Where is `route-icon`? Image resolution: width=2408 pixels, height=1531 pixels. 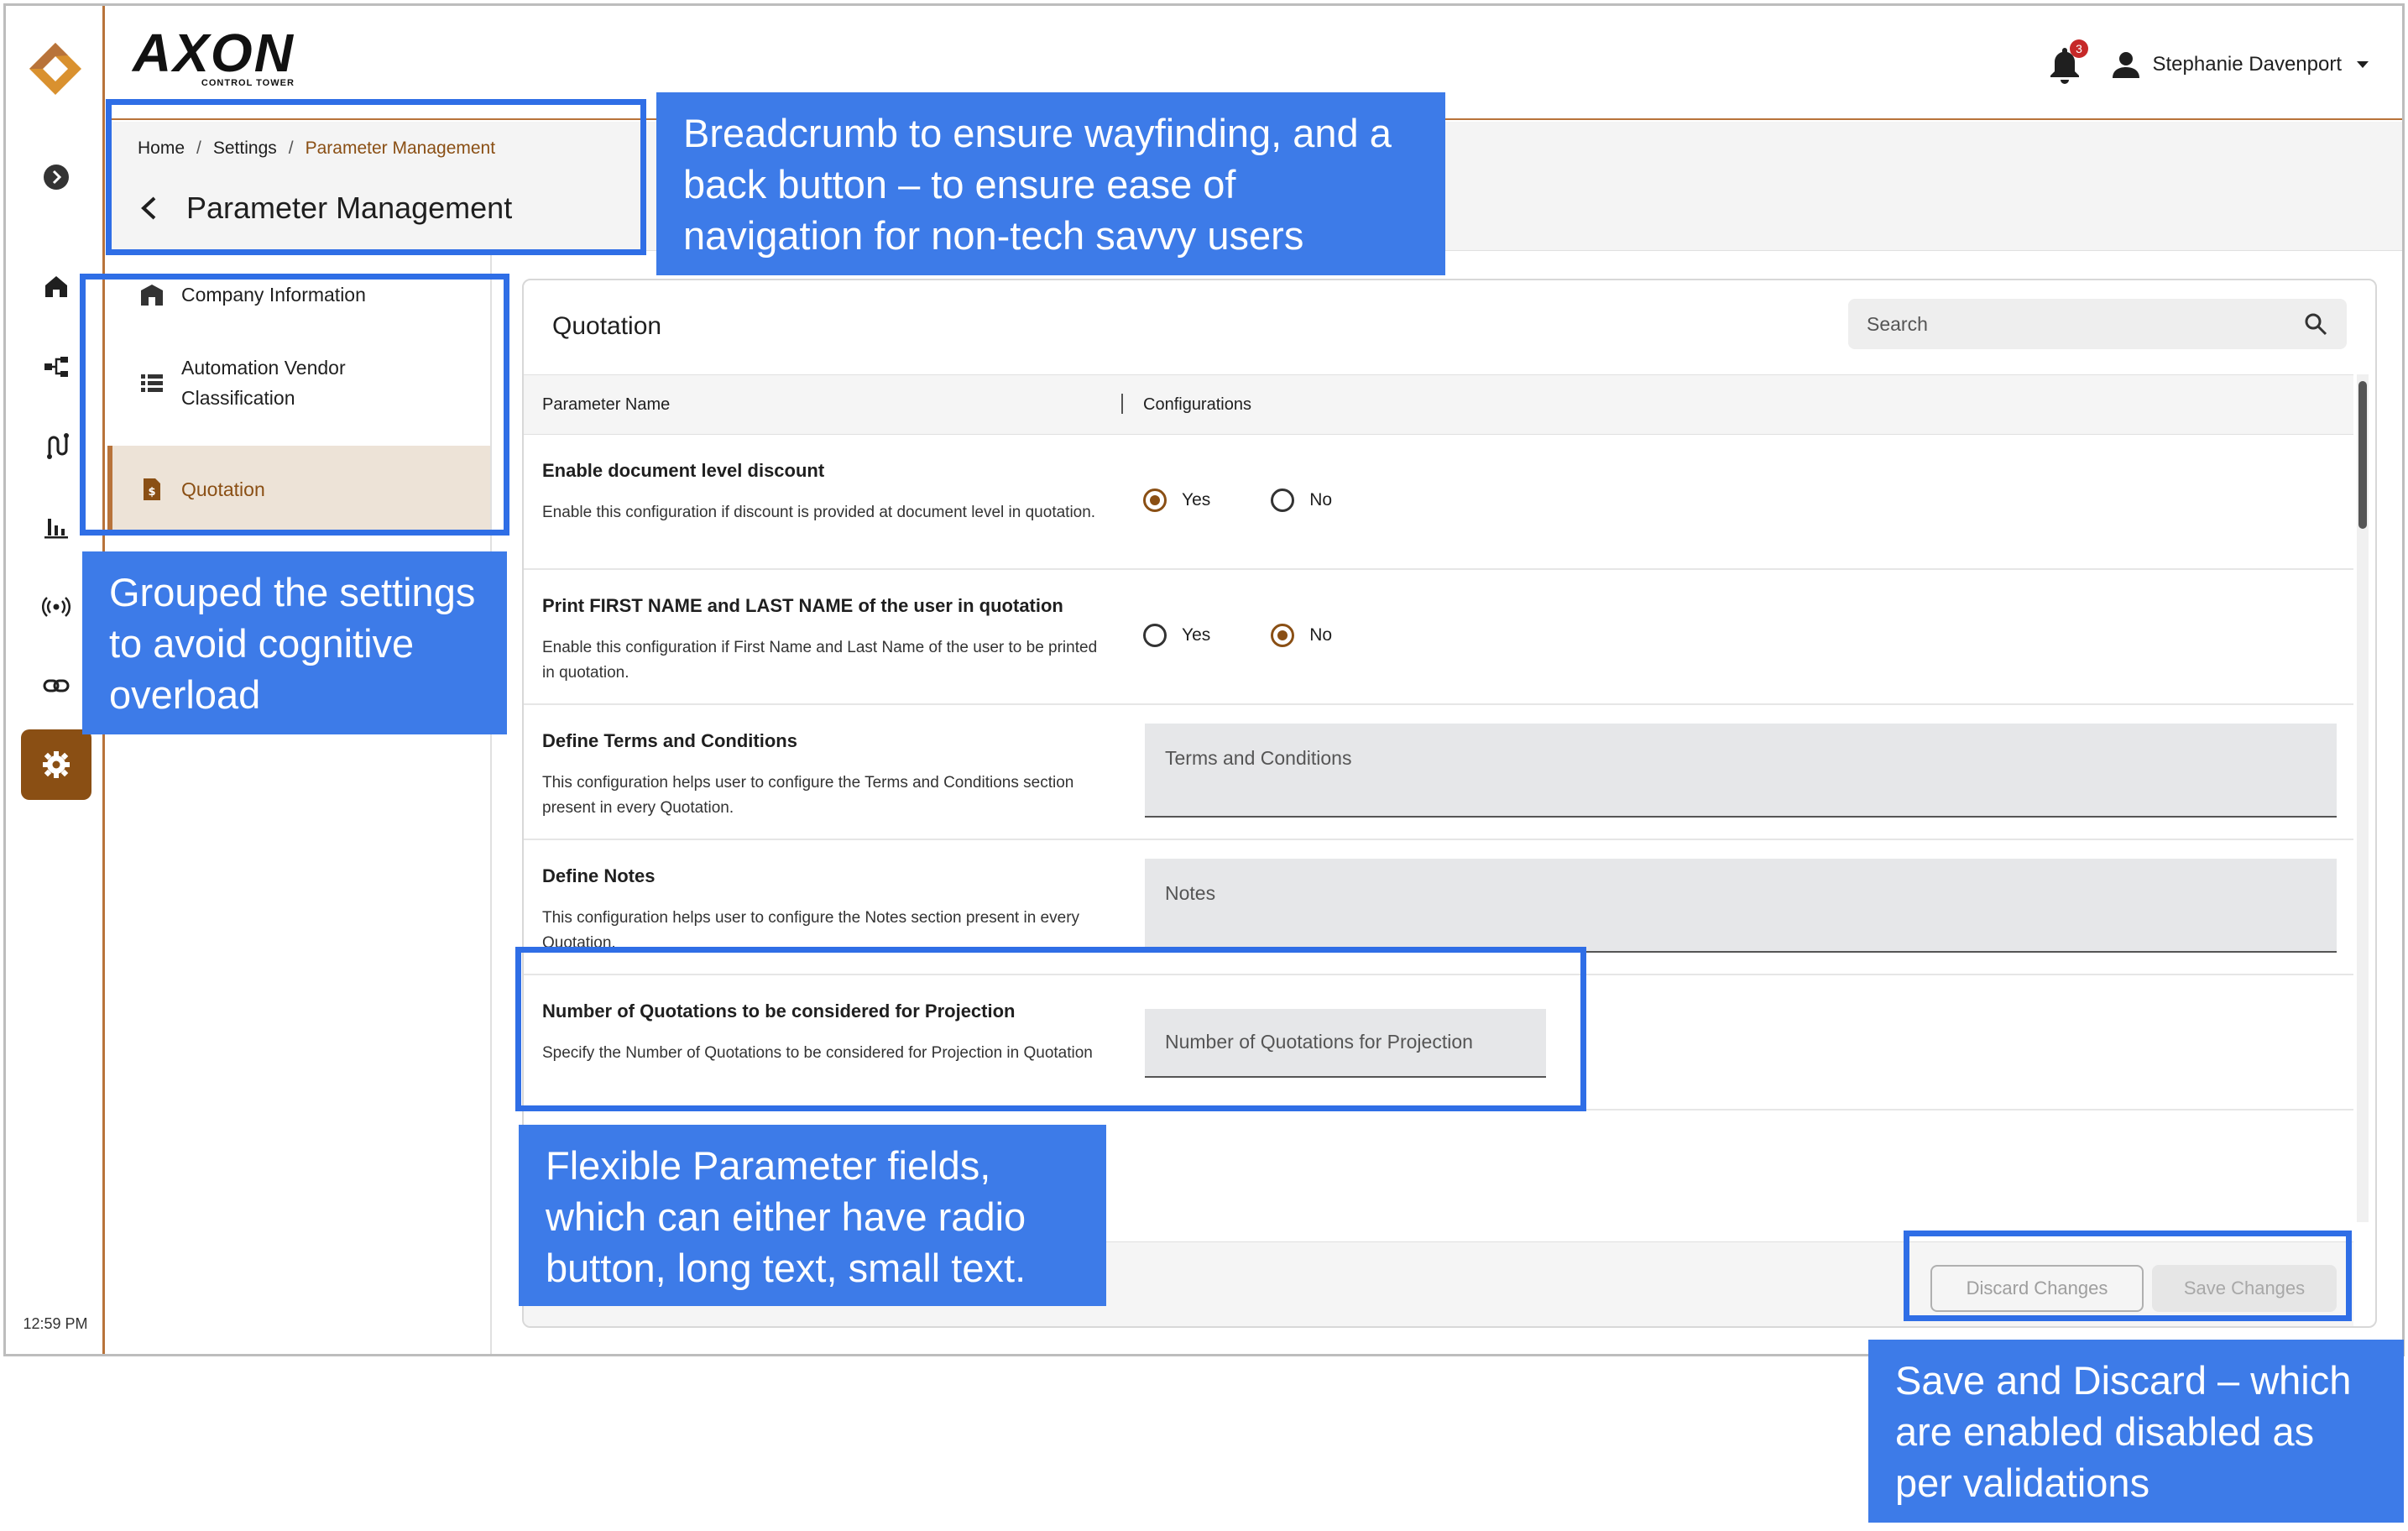 route-icon is located at coordinates (56, 446).